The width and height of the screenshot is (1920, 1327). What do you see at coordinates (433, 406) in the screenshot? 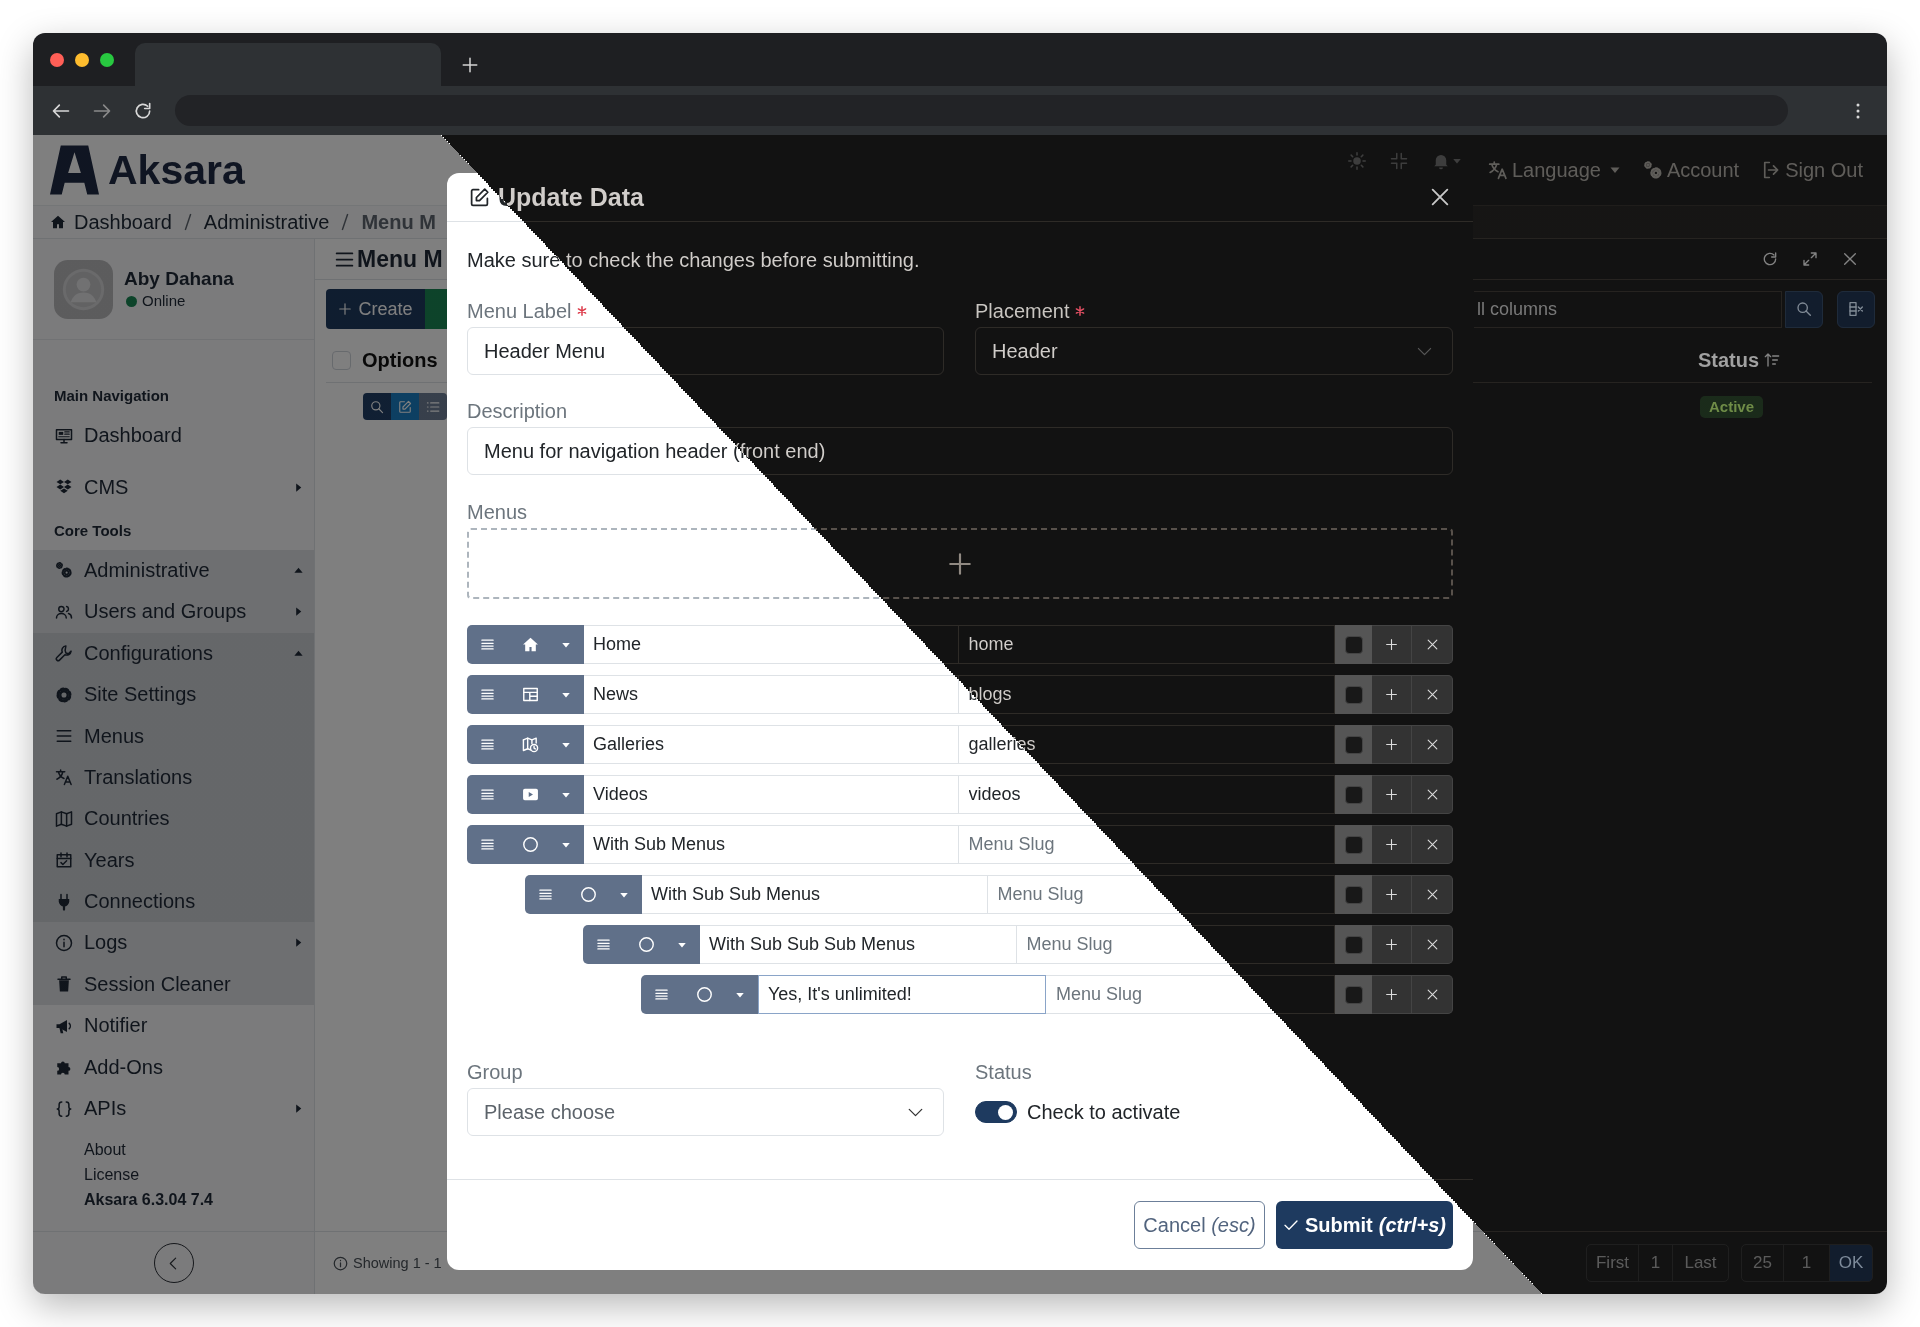
I see `list-button` at bounding box center [433, 406].